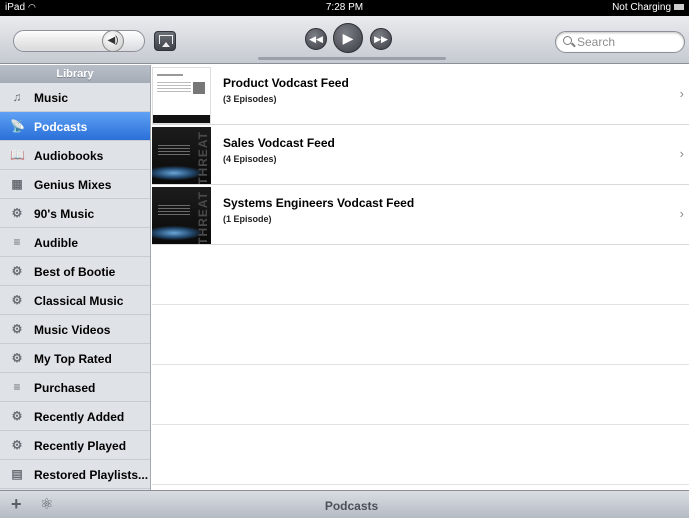 This screenshot has width=689, height=518. What do you see at coordinates (79, 301) in the screenshot?
I see `sidebar-item-label: Classical Music` at bounding box center [79, 301].